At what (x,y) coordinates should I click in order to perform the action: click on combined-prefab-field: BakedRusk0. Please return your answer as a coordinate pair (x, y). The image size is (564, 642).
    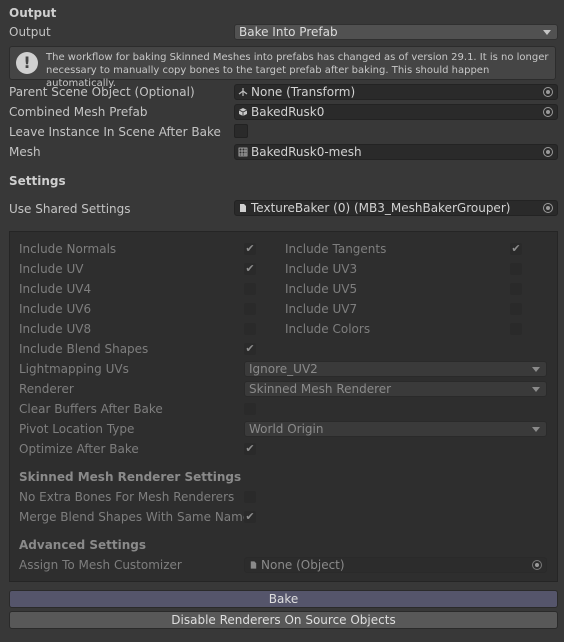
    Looking at the image, I should click on (396, 112).